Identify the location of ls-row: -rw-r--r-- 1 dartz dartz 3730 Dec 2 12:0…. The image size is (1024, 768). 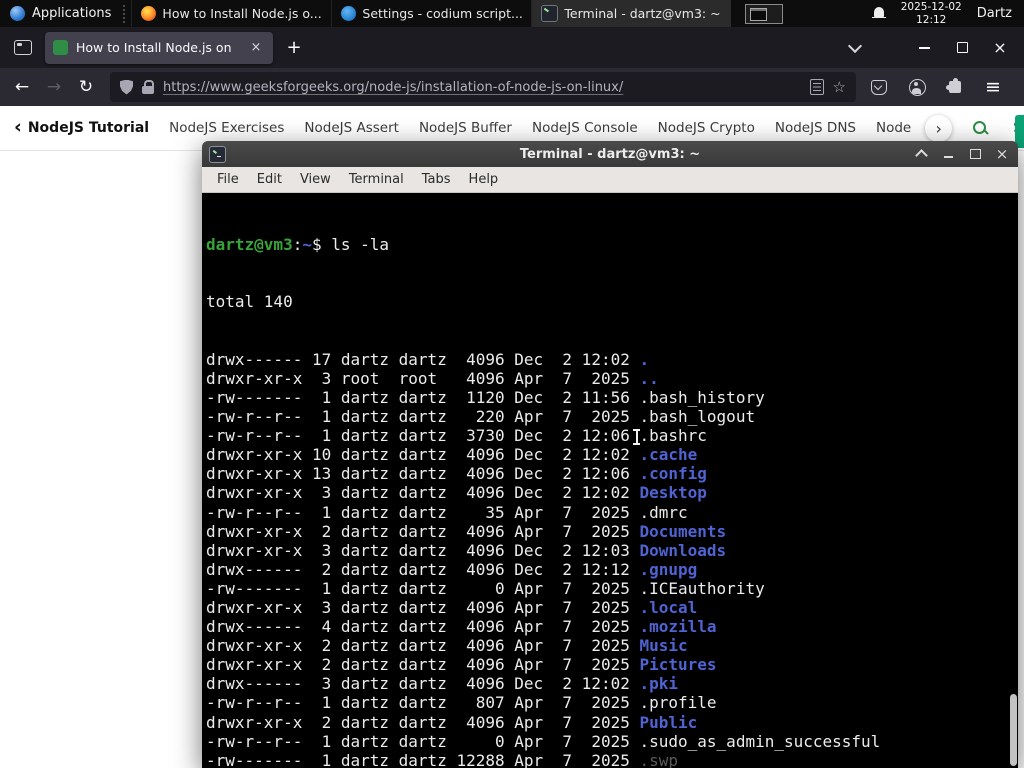
(612, 435).